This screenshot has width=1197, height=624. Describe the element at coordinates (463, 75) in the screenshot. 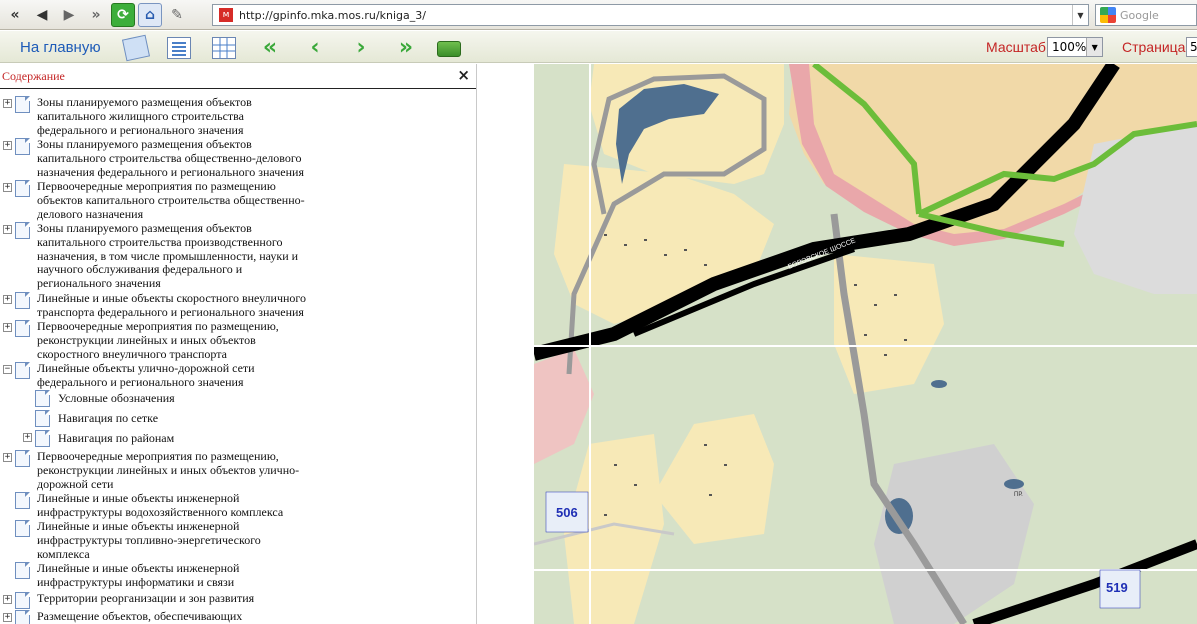

I see `close-icon: ×` at that location.